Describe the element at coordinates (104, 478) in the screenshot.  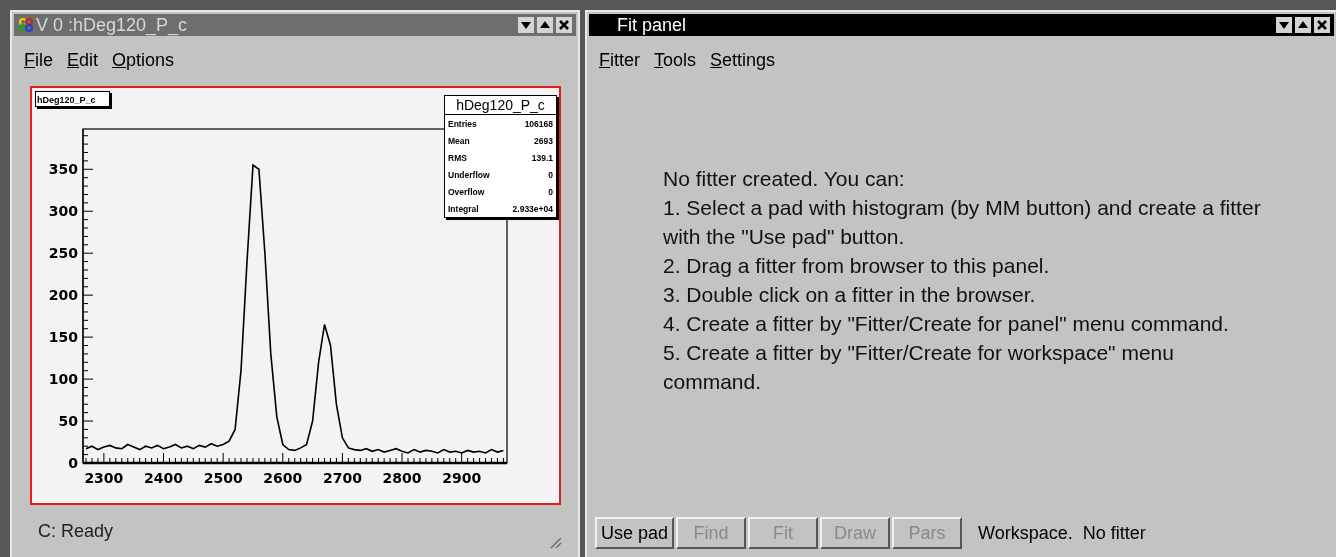
I see `tick-label: 2300` at that location.